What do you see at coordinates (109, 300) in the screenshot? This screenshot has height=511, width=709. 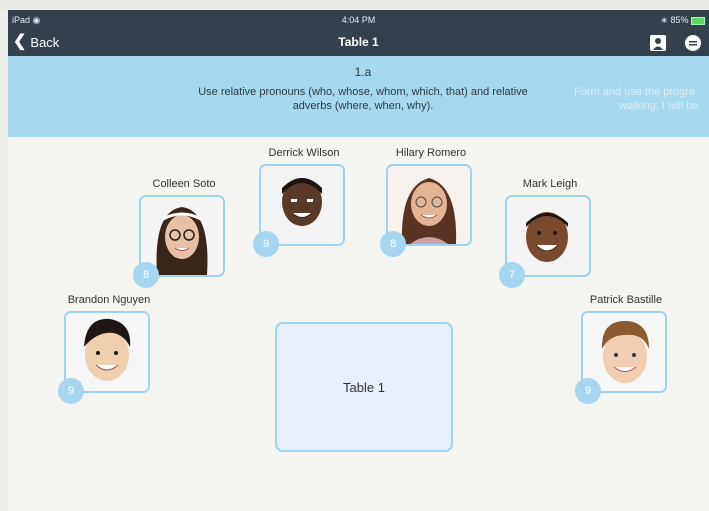 I see `student-name: Brandon Nguyen` at bounding box center [109, 300].